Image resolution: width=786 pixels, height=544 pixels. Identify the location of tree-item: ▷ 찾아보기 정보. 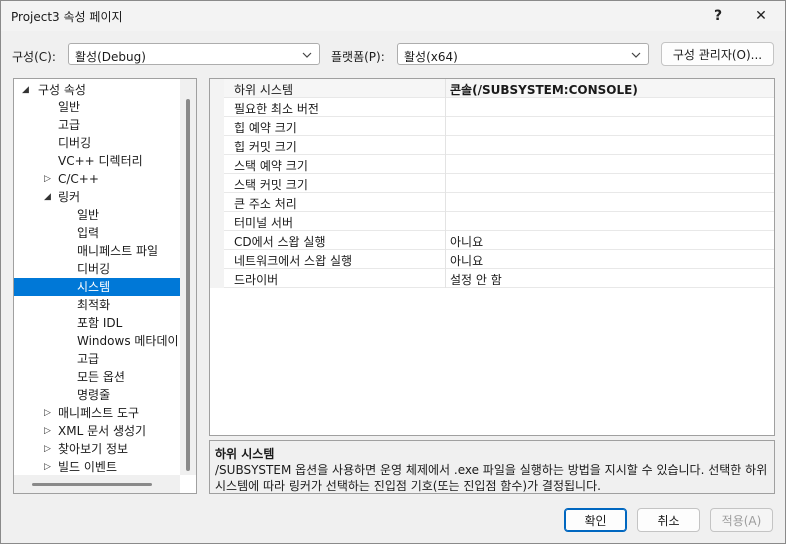
(97, 449).